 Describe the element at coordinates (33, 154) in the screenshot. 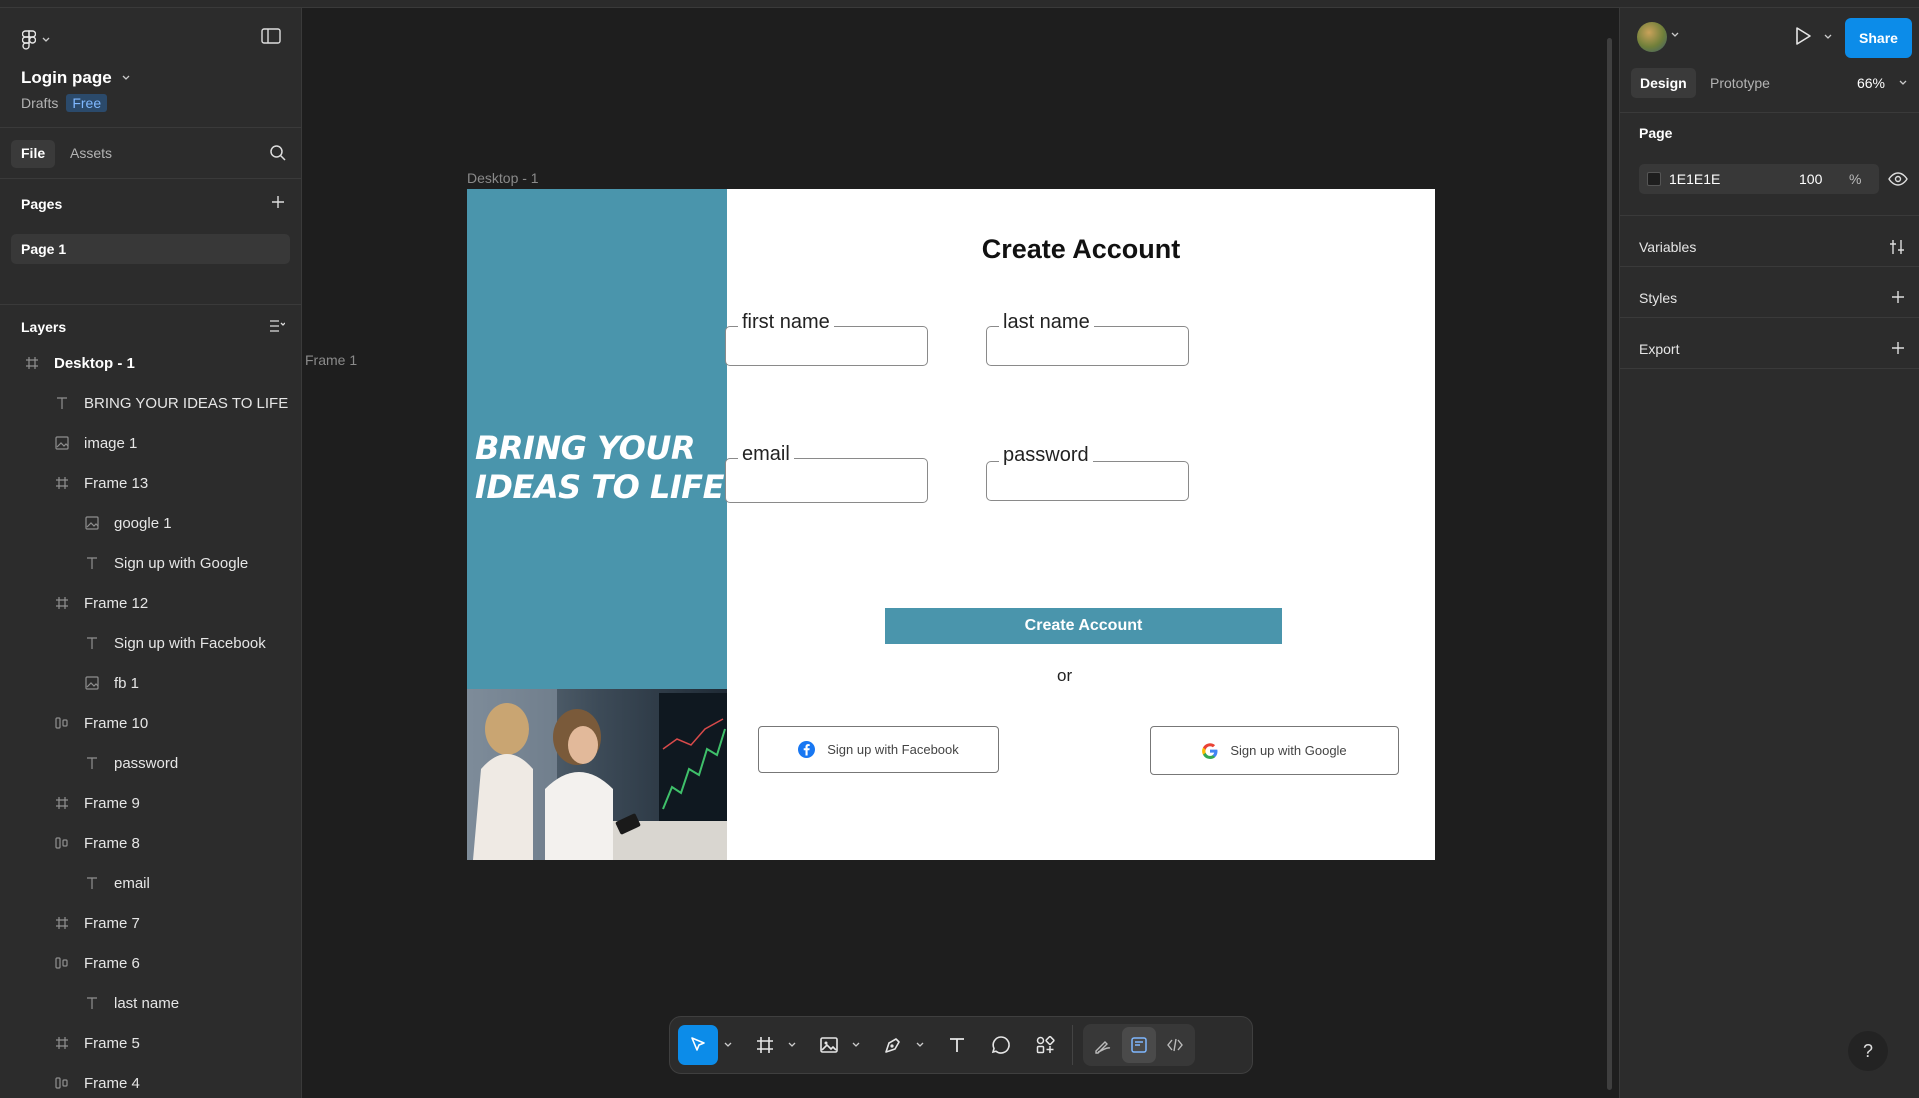

I see `tab-file: File` at that location.